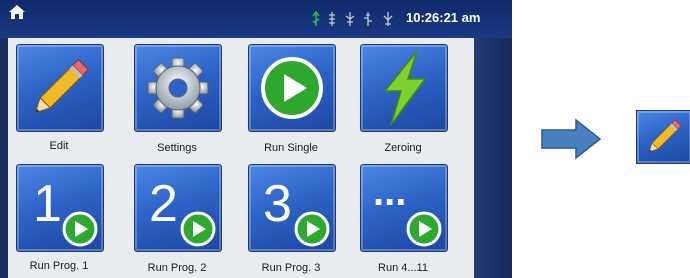  I want to click on edit-button, so click(60, 88).